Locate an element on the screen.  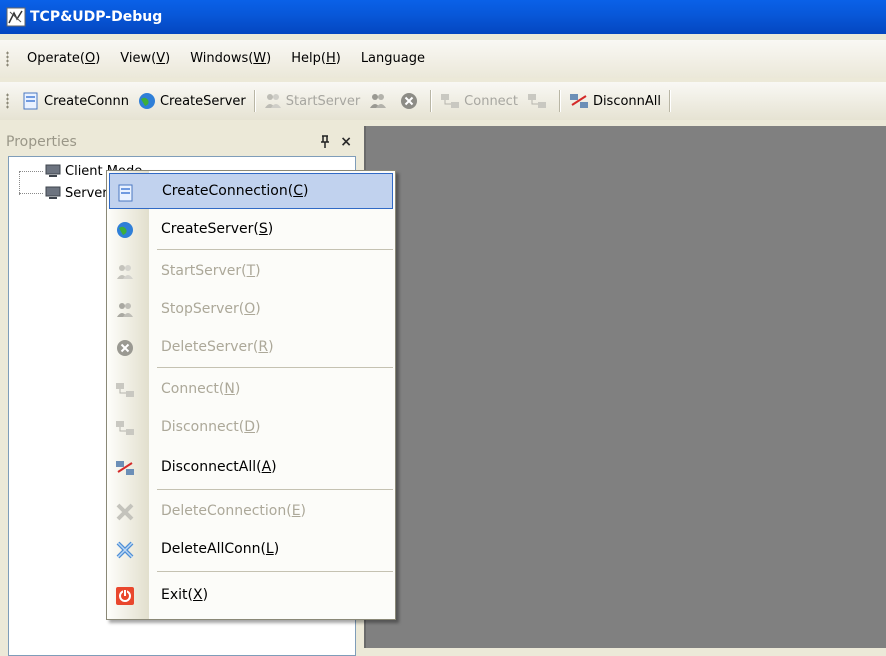
close-icon: × is located at coordinates (346, 142).